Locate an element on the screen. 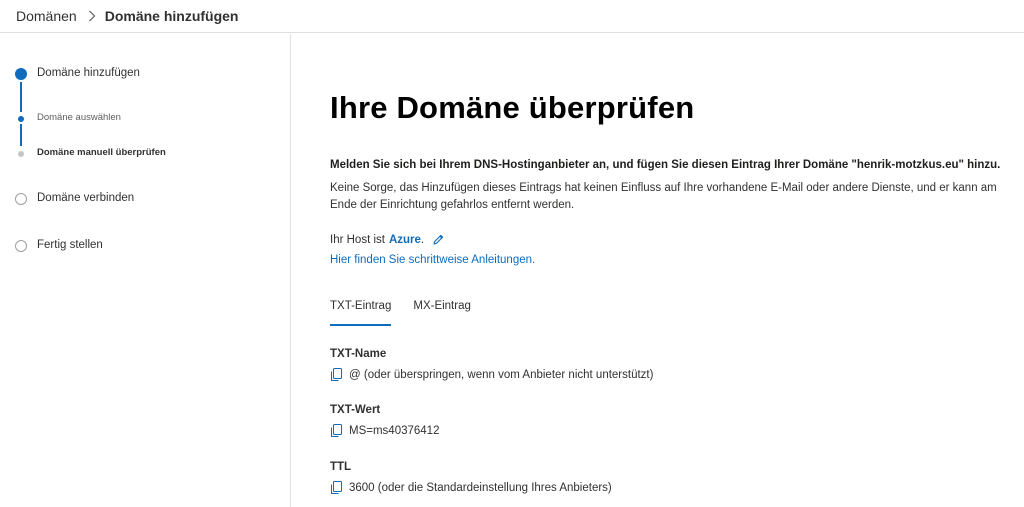  txt-name-label: TXT-Name is located at coordinates (358, 354).